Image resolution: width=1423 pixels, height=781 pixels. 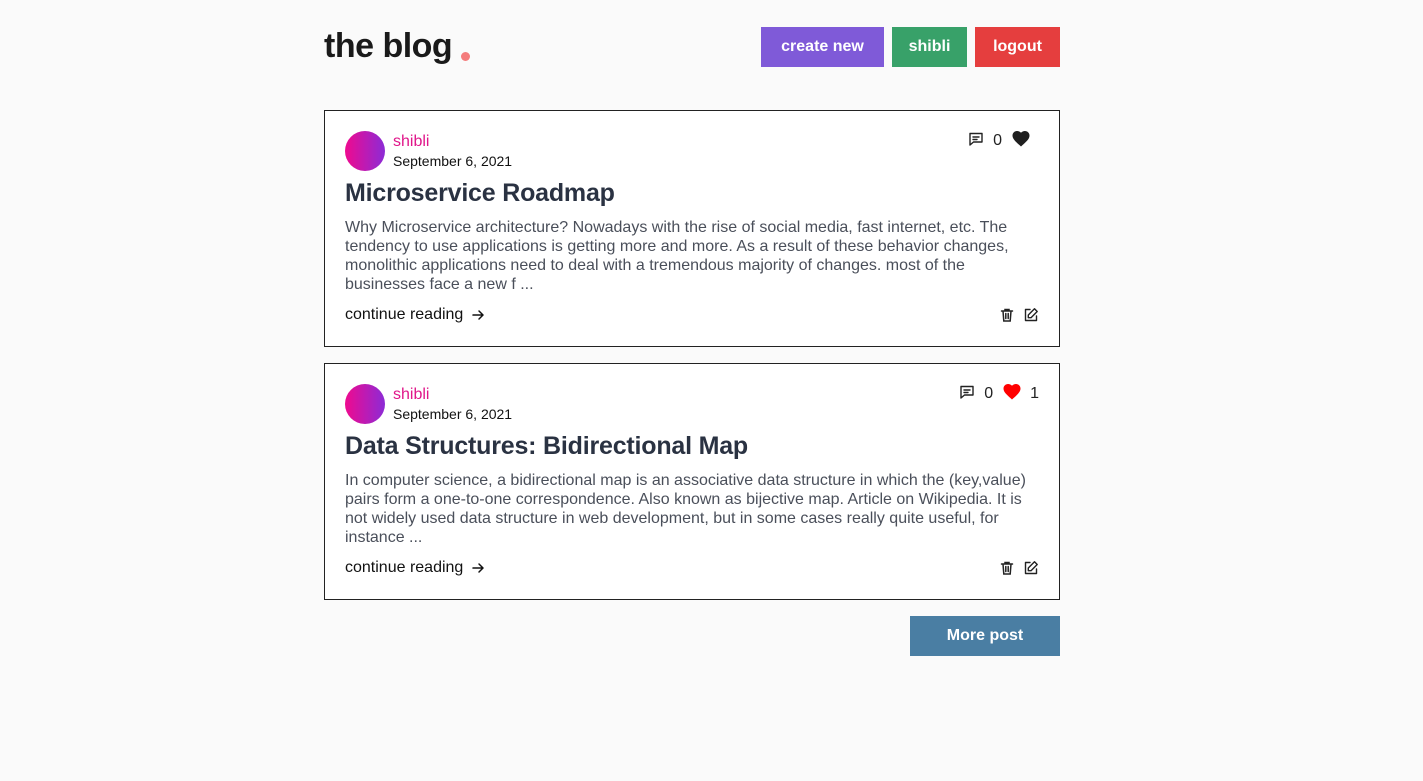 I want to click on site-header: the blog create new shibli logout, so click(x=692, y=55).